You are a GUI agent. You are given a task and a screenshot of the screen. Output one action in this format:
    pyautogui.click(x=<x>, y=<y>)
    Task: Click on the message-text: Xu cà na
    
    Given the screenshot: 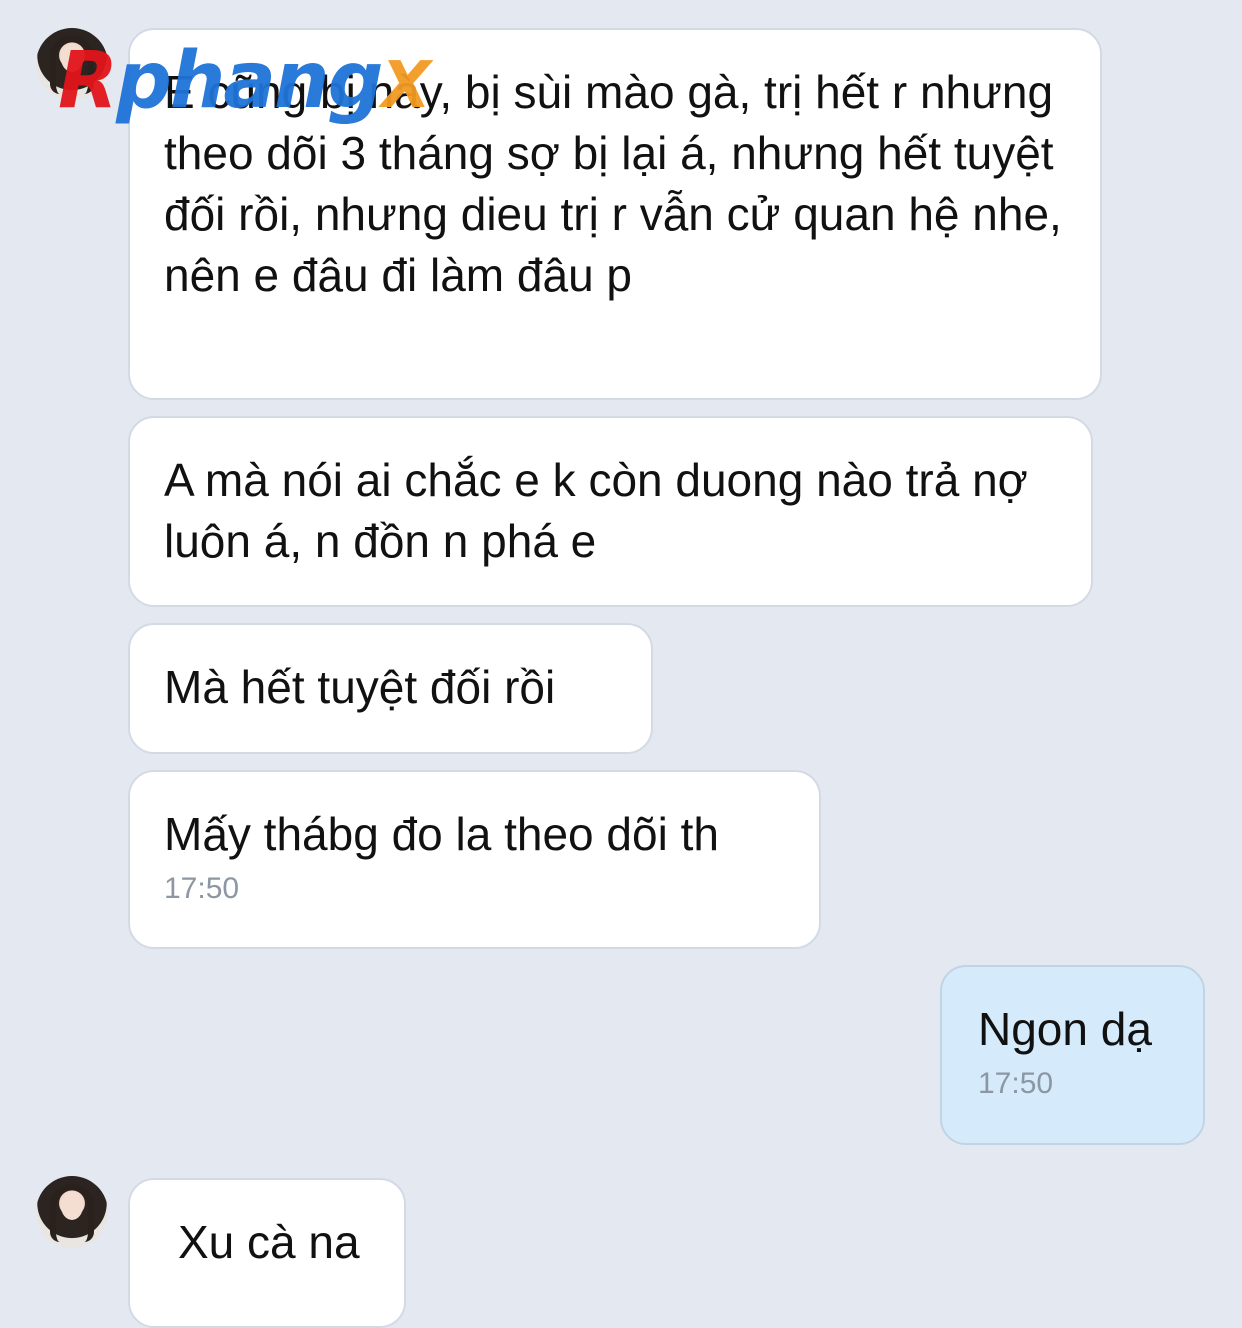 What is the action you would take?
    pyautogui.click(x=269, y=1242)
    